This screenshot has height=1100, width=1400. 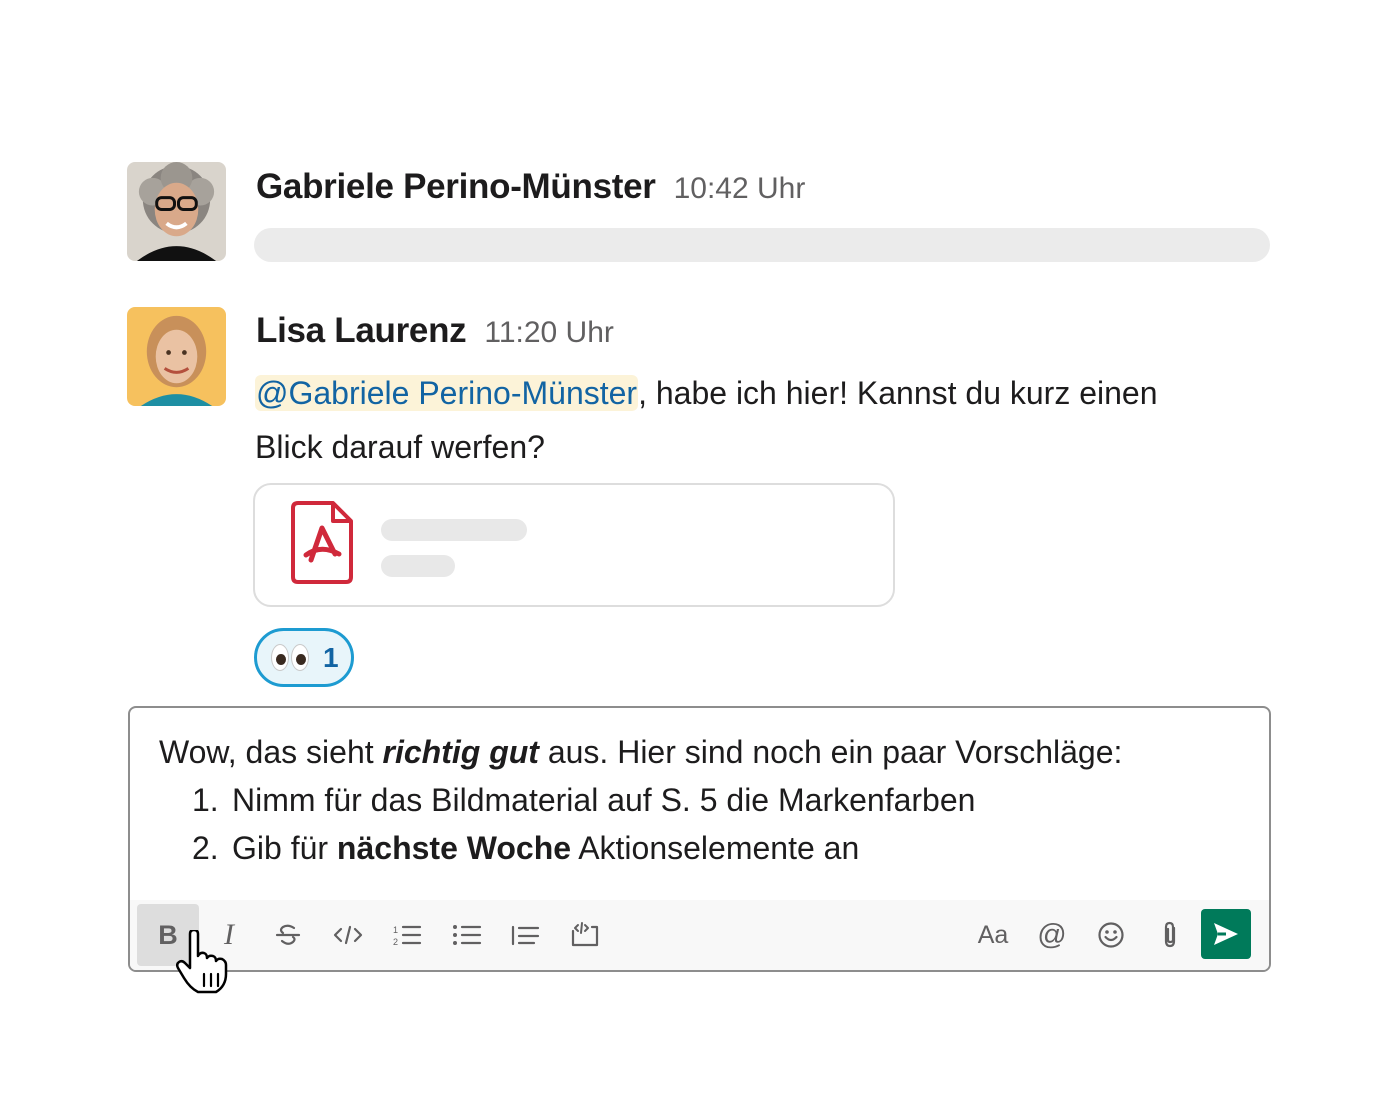 I want to click on code-button, so click(x=348, y=935).